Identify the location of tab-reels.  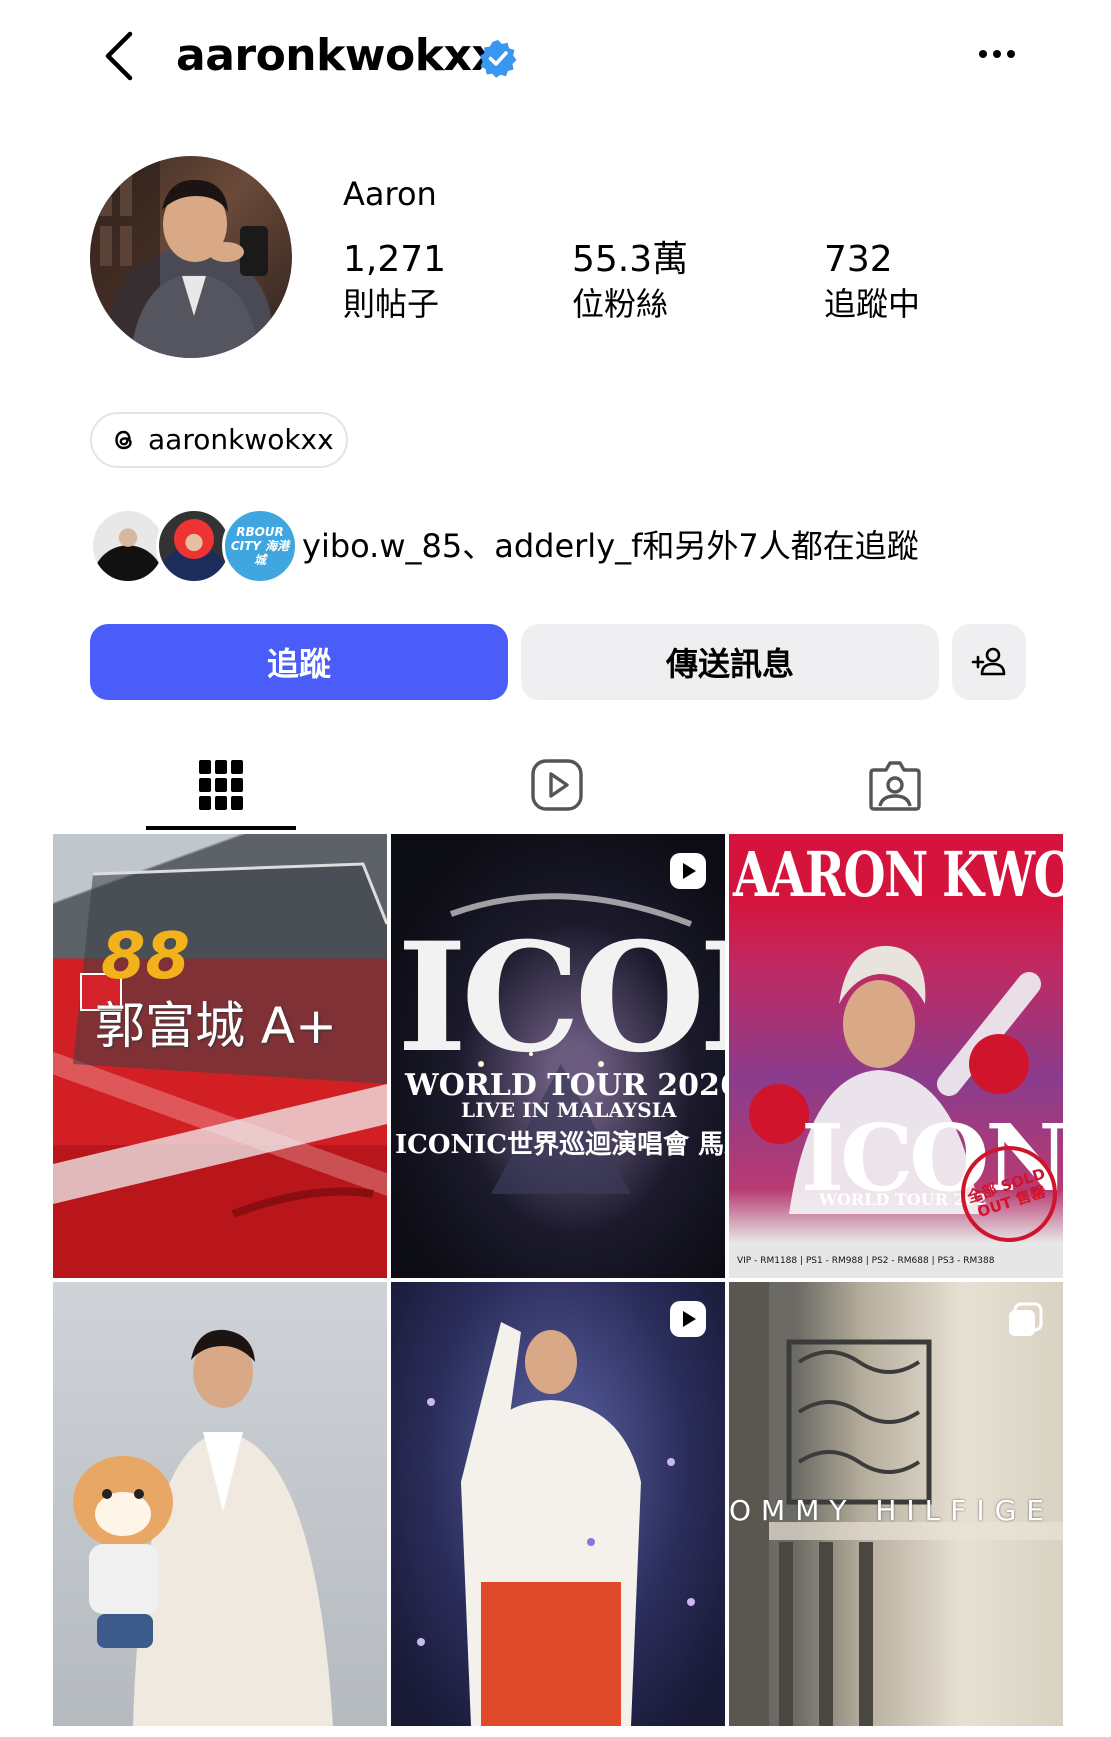
(557, 785).